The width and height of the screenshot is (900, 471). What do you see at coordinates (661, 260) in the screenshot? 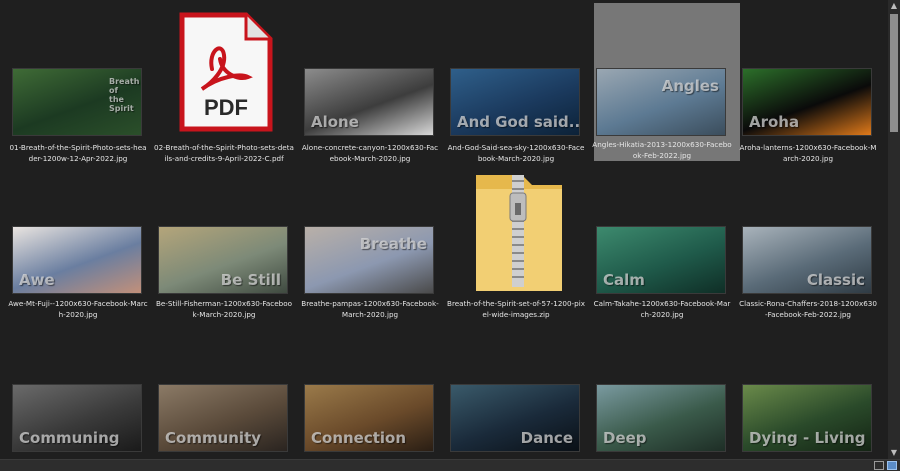
I see `image-thumbnail: Calm` at bounding box center [661, 260].